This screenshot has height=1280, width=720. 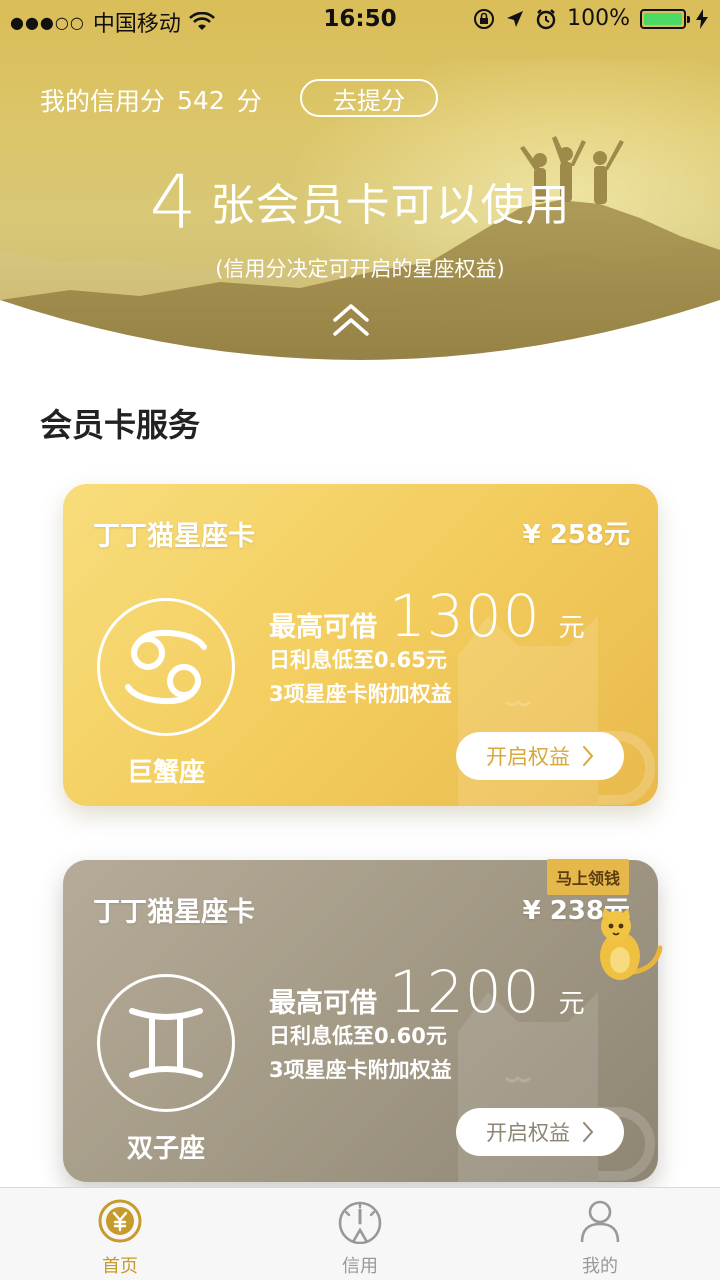 What do you see at coordinates (120, 1221) in the screenshot?
I see `yen-coin-icon` at bounding box center [120, 1221].